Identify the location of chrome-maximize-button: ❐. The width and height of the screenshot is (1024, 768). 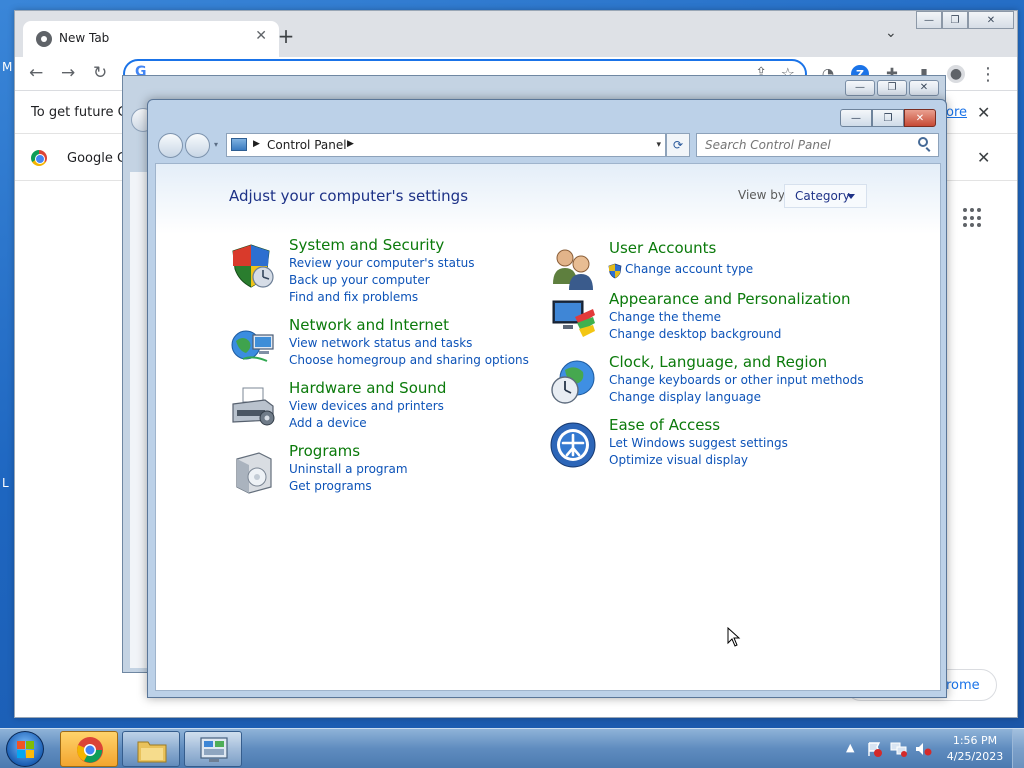
(955, 20).